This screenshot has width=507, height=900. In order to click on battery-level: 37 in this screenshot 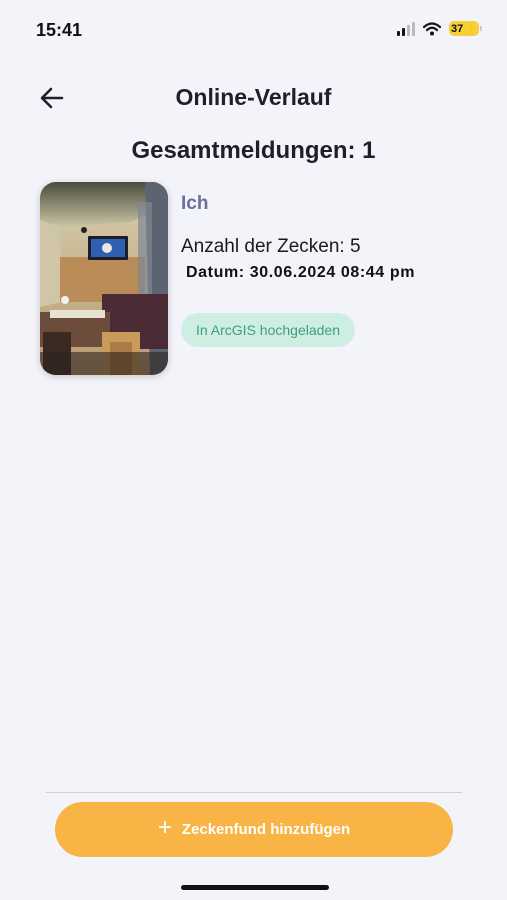, I will do `click(457, 28)`.